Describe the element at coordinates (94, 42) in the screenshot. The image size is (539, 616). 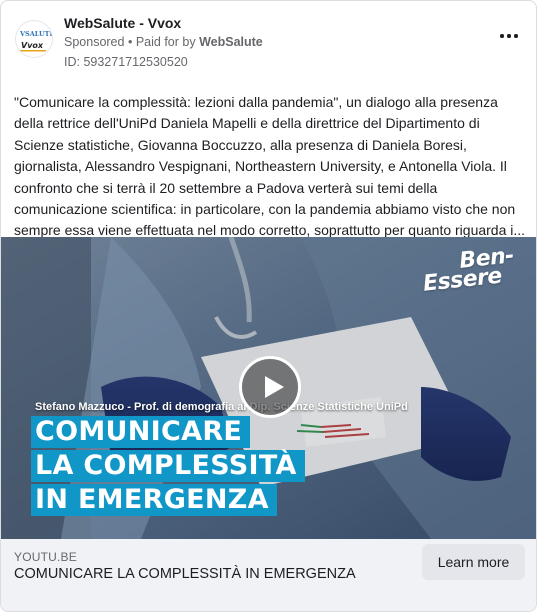
I see `sponsored-label: Sponsored` at that location.